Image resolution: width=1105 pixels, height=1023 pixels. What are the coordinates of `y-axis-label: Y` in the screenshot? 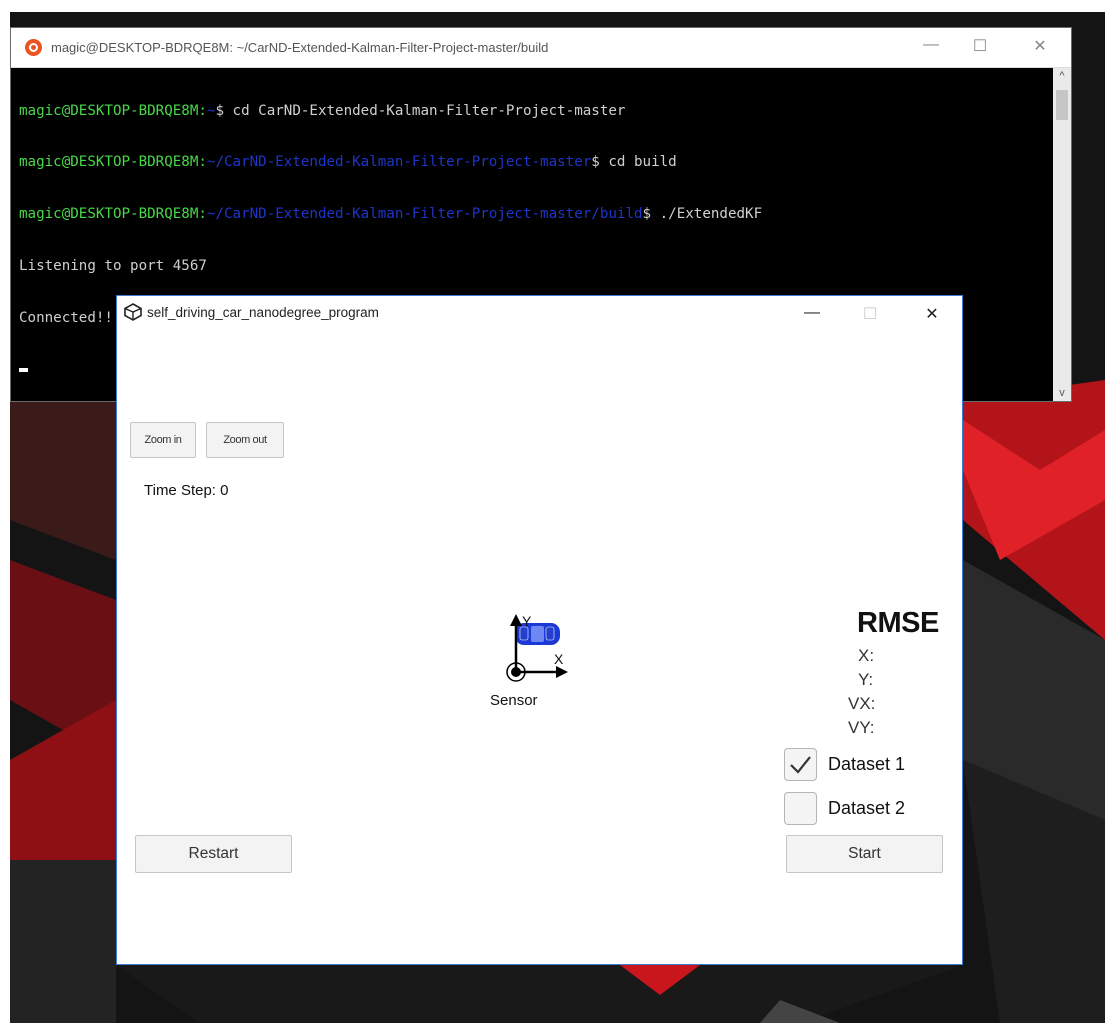 It's located at (527, 621).